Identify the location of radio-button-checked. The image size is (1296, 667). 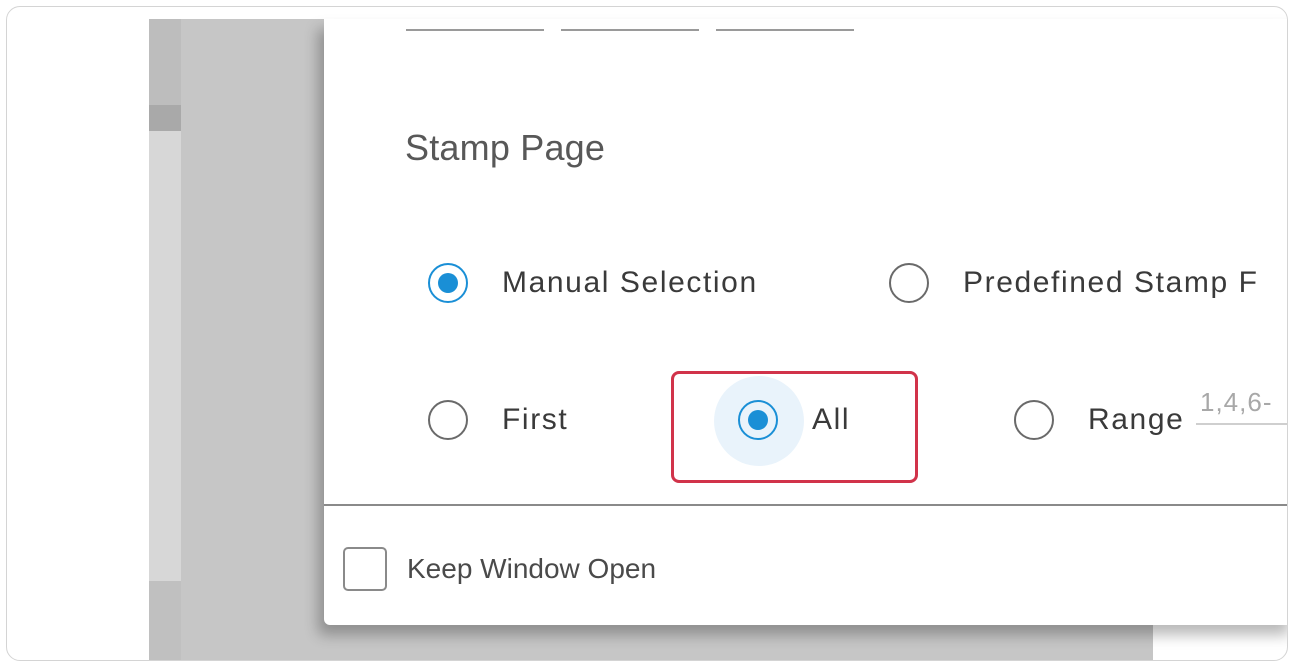
(448, 283).